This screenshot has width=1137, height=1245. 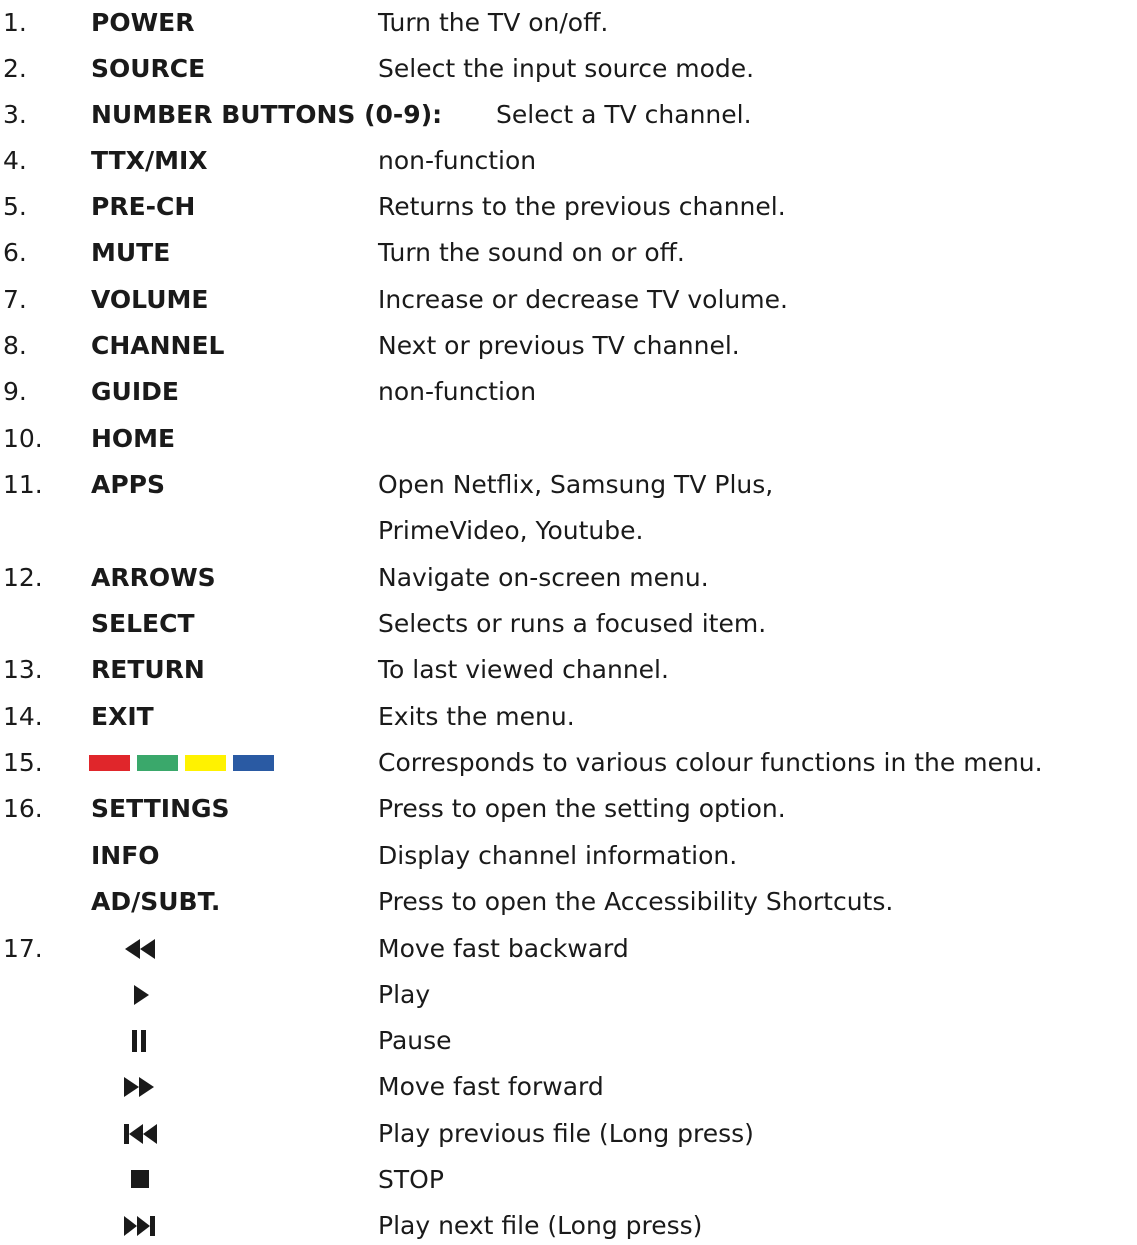 I want to click on key-description: Selects or runs a focused item., so click(x=572, y=623).